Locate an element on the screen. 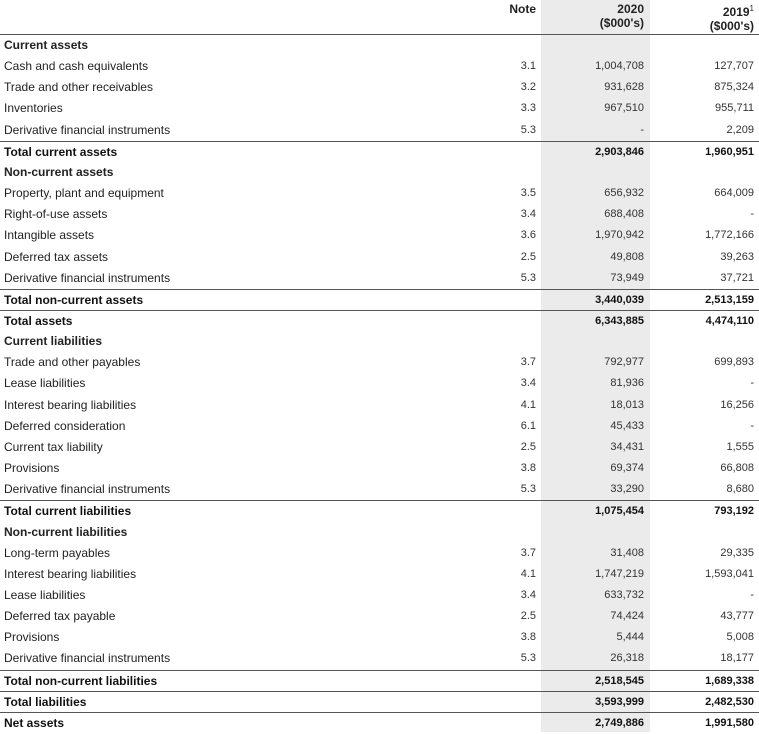 The image size is (759, 734). row-note: 4.1 is located at coordinates (528, 573).